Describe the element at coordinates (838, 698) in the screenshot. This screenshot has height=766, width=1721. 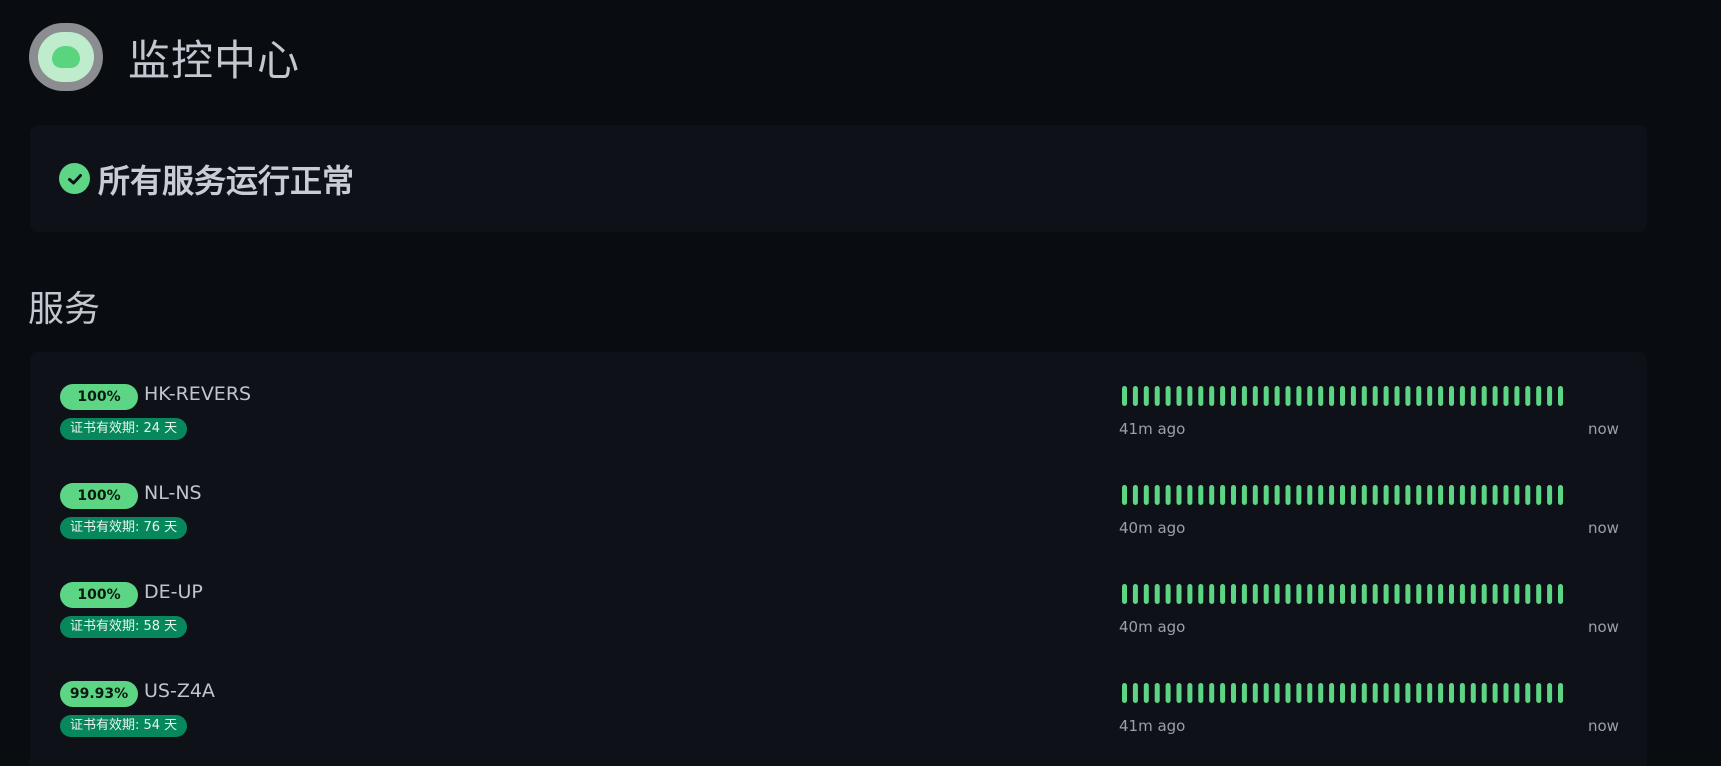
I see `service-row: 99.93% US-Z4A 证书有效期: 54 天 41m ago now` at that location.